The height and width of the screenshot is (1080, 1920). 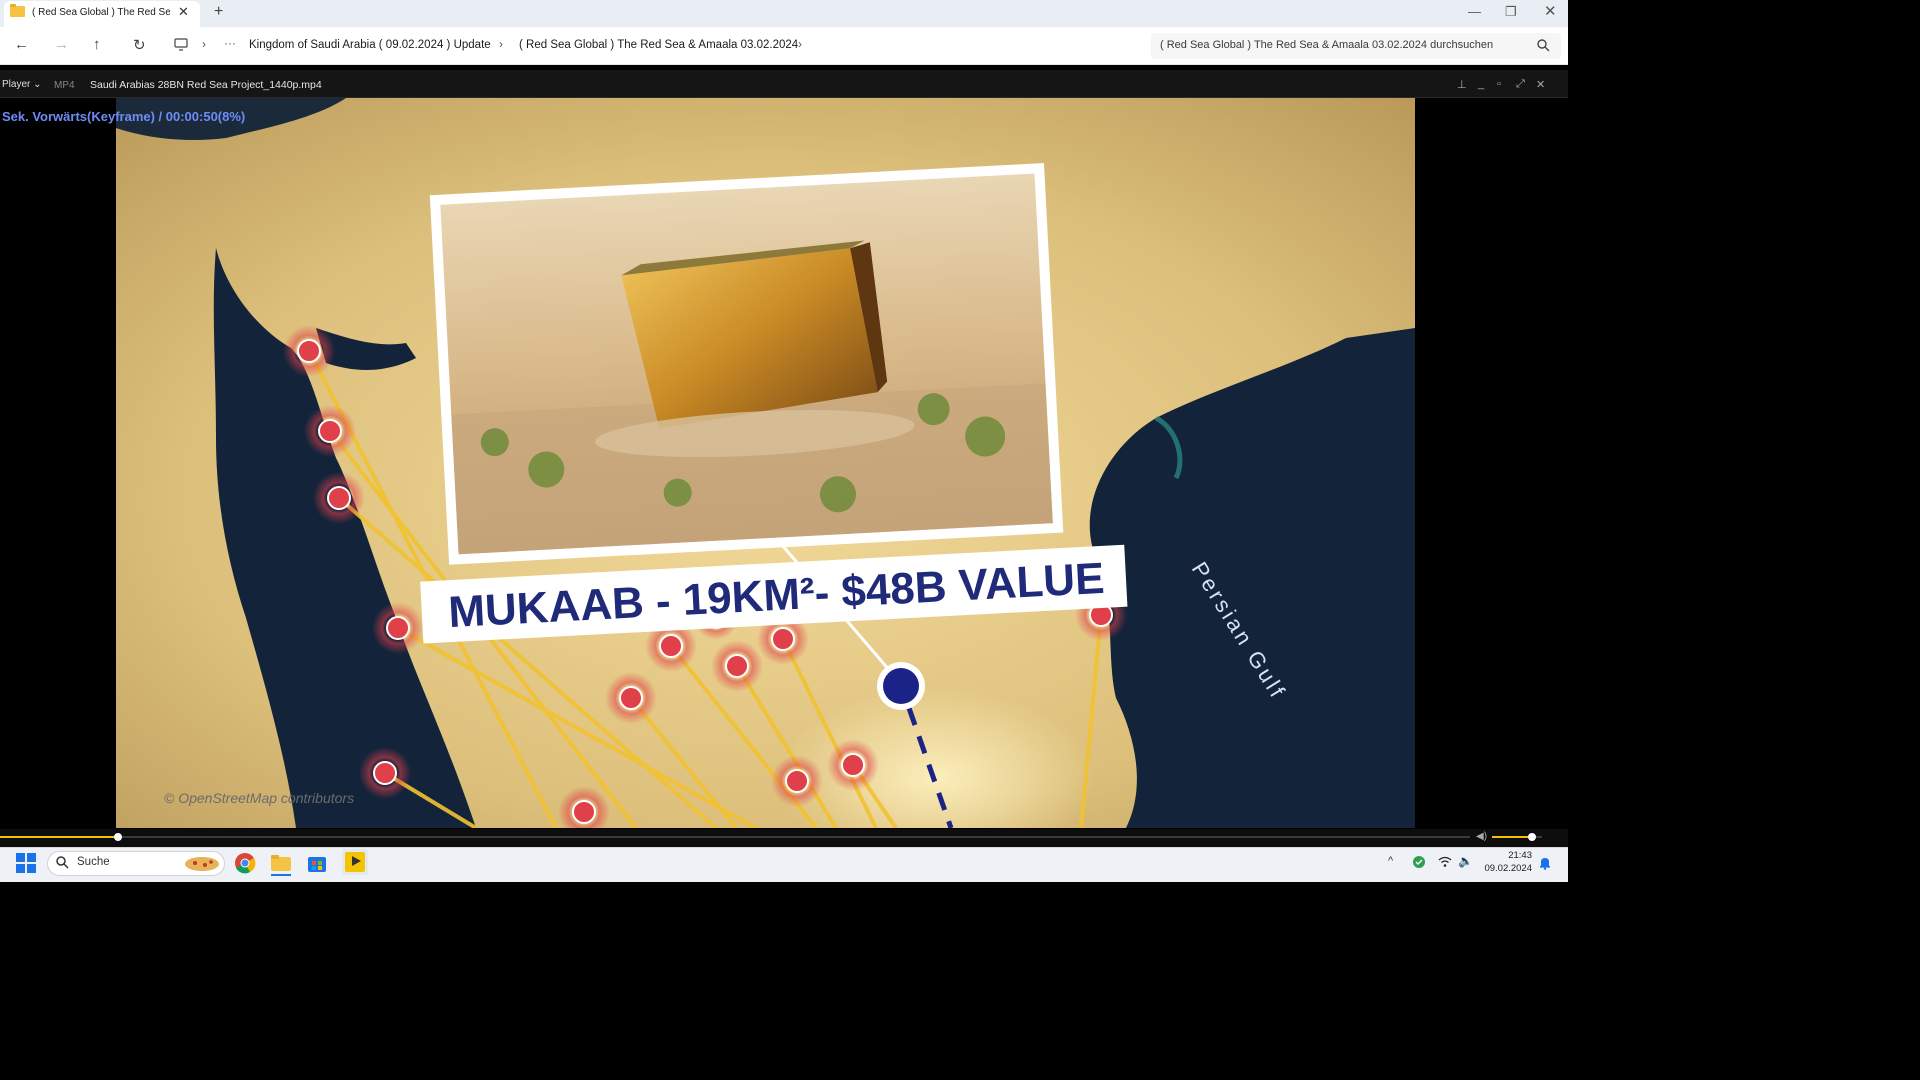 I want to click on close-tab-icon: ✕, so click(x=183, y=12).